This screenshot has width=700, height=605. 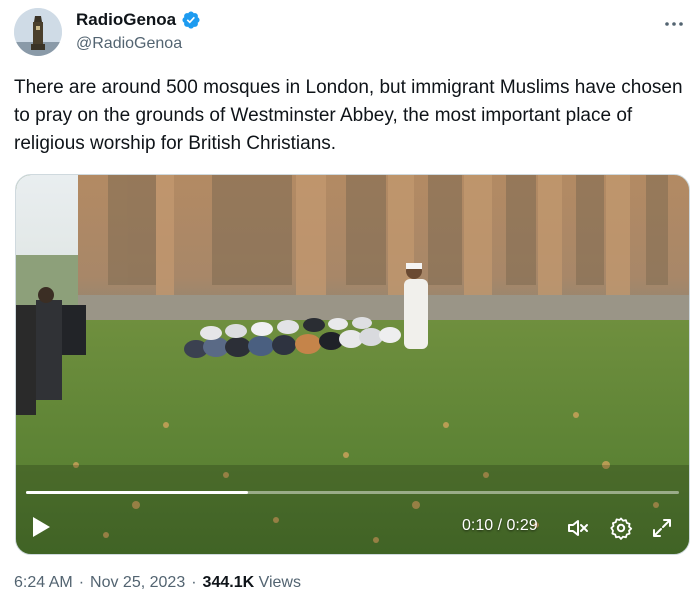 What do you see at coordinates (350, 33) in the screenshot?
I see `tweet-header: RadioGenoa @RadioGenoa` at bounding box center [350, 33].